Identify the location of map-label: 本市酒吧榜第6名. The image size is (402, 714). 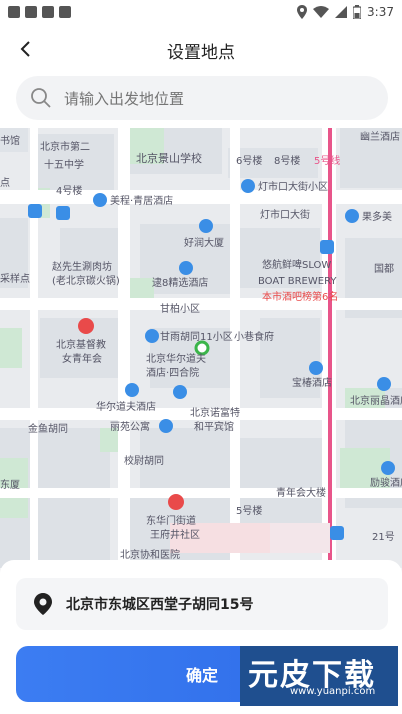
(300, 296).